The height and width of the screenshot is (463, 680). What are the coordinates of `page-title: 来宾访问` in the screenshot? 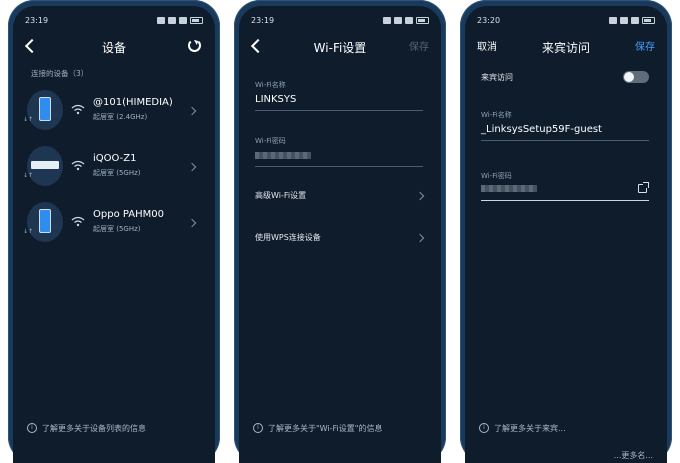 It's located at (565, 47).